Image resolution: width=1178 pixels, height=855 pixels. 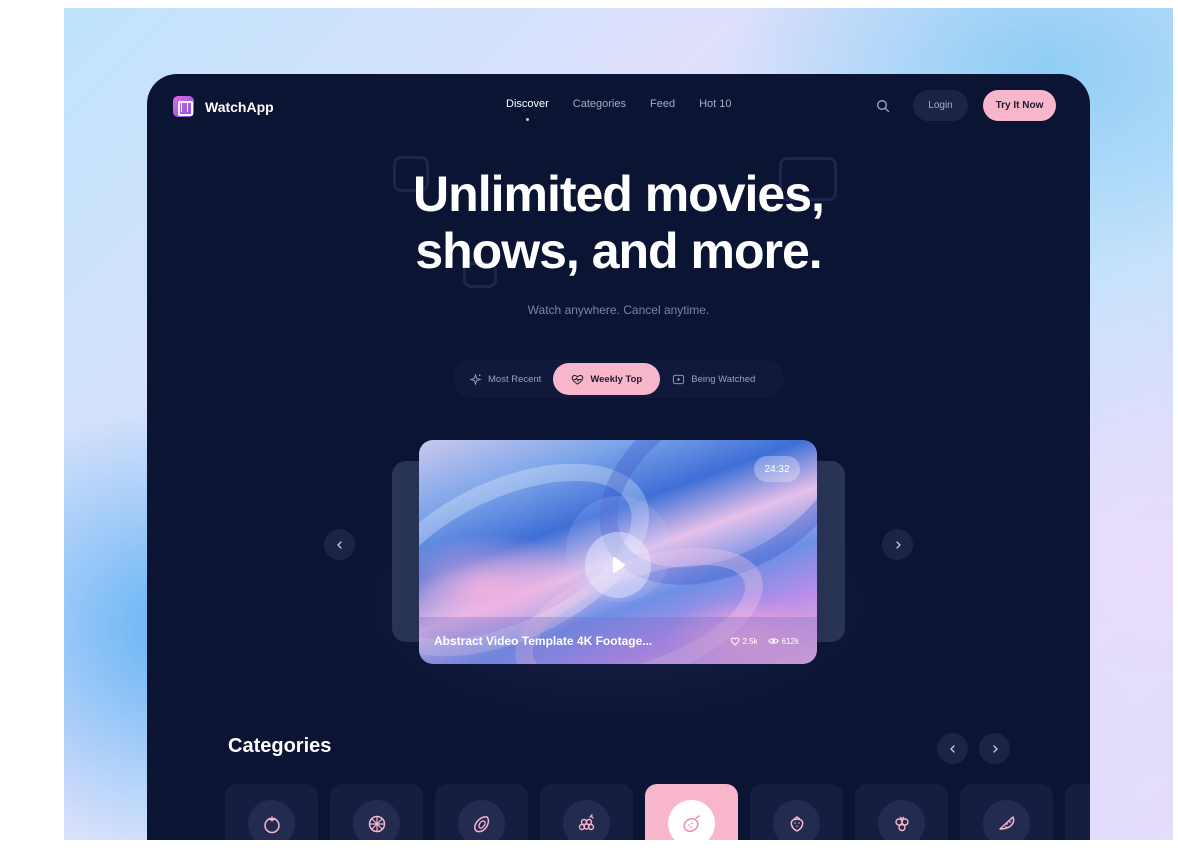 I want to click on category-card-orange, so click(x=376, y=812).